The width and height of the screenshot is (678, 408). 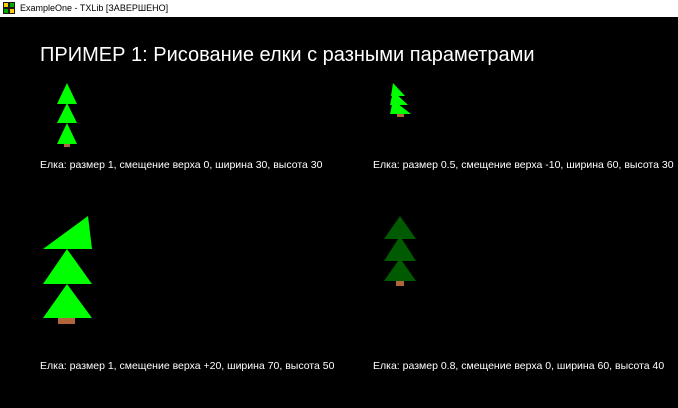 What do you see at coordinates (9, 8) in the screenshot?
I see `txlib-app-icon` at bounding box center [9, 8].